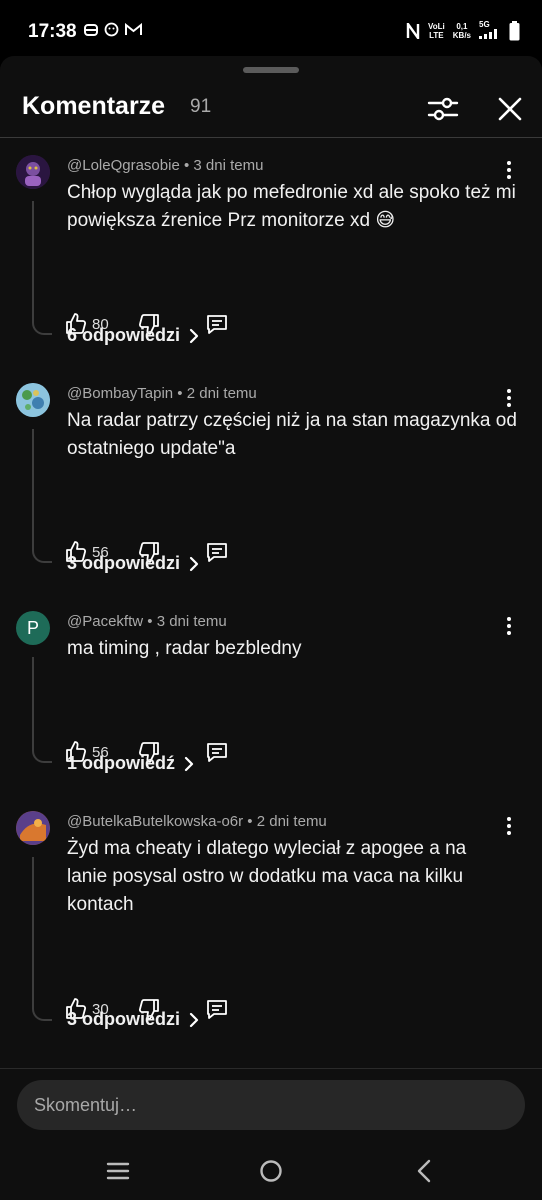 This screenshot has width=542, height=1200. Describe the element at coordinates (94, 106) in the screenshot. I see `comments-title: Komentarze` at that location.